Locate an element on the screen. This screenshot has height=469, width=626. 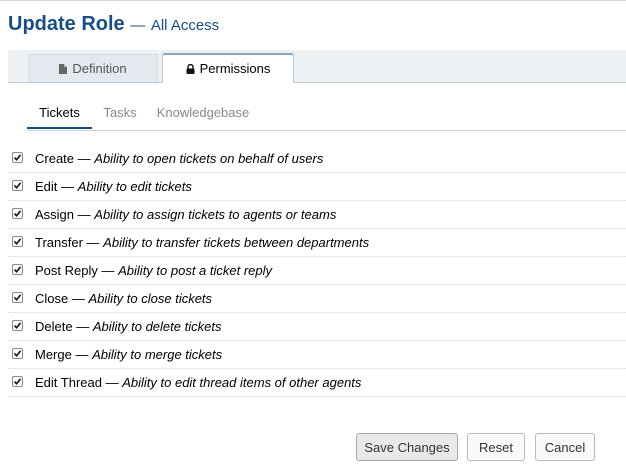
tab-permissions: Permissions is located at coordinates (228, 68).